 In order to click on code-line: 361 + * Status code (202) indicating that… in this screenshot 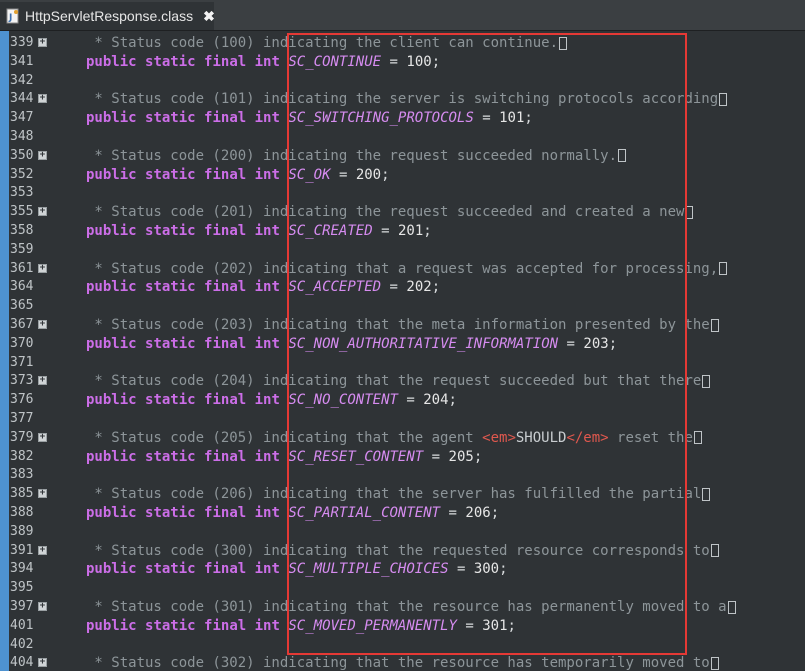, I will do `click(407, 269)`.